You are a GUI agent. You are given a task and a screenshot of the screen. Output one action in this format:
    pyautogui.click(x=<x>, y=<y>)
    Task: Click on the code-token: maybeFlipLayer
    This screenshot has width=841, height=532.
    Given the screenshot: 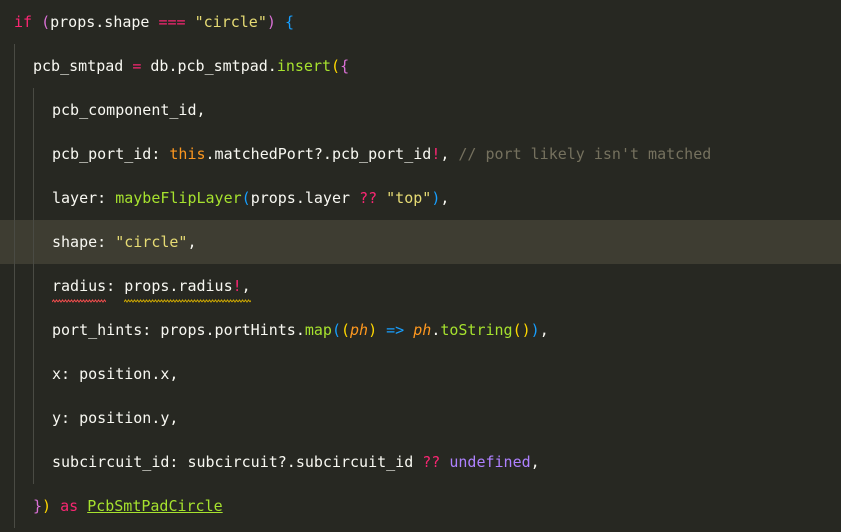 What is the action you would take?
    pyautogui.click(x=178, y=198)
    